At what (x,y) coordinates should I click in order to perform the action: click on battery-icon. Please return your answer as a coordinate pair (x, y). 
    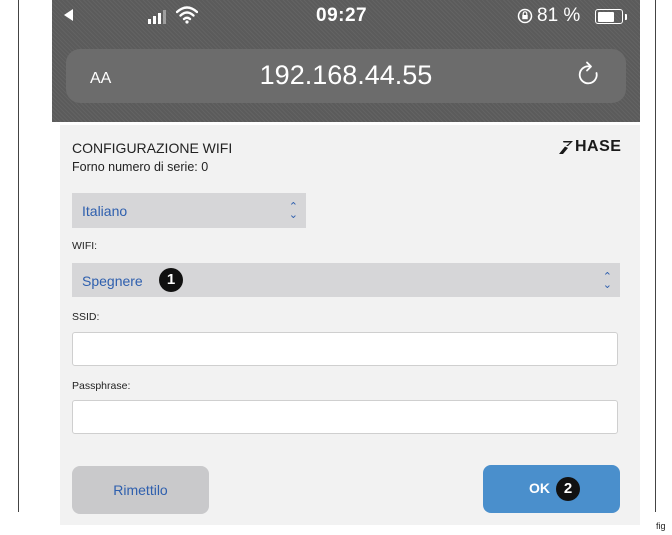
    Looking at the image, I should click on (611, 16).